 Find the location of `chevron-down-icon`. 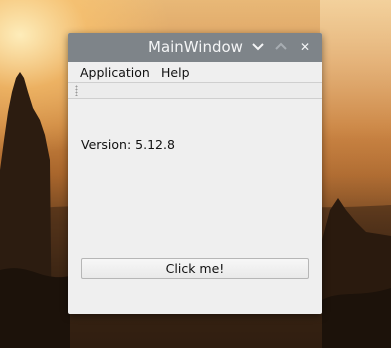

chevron-down-icon is located at coordinates (258, 47).